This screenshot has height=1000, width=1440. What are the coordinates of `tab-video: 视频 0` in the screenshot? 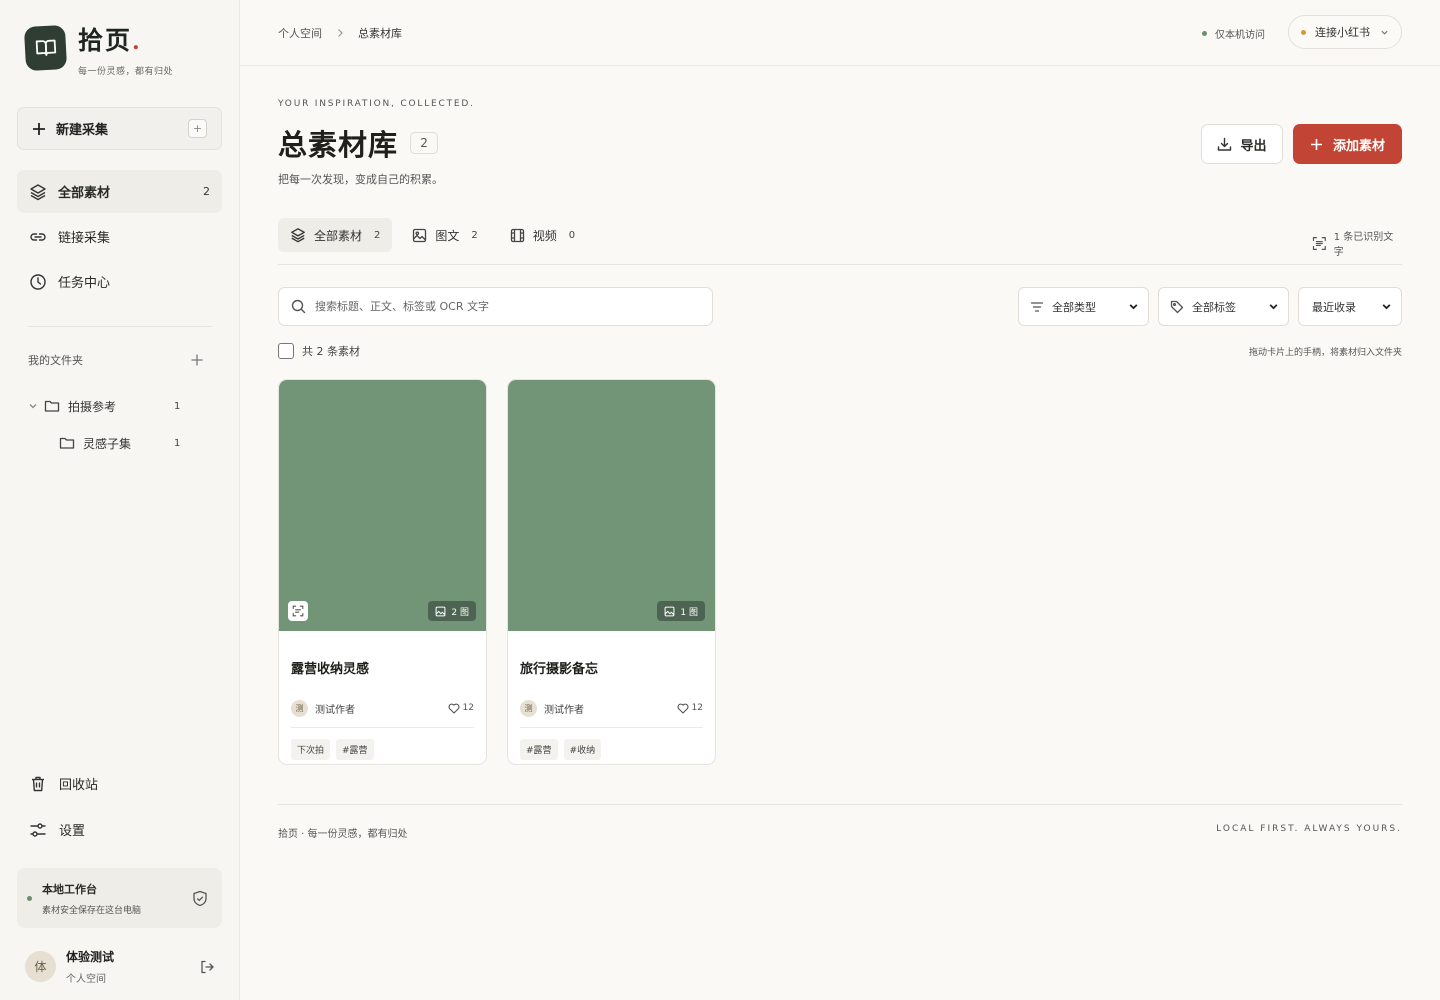 It's located at (542, 235).